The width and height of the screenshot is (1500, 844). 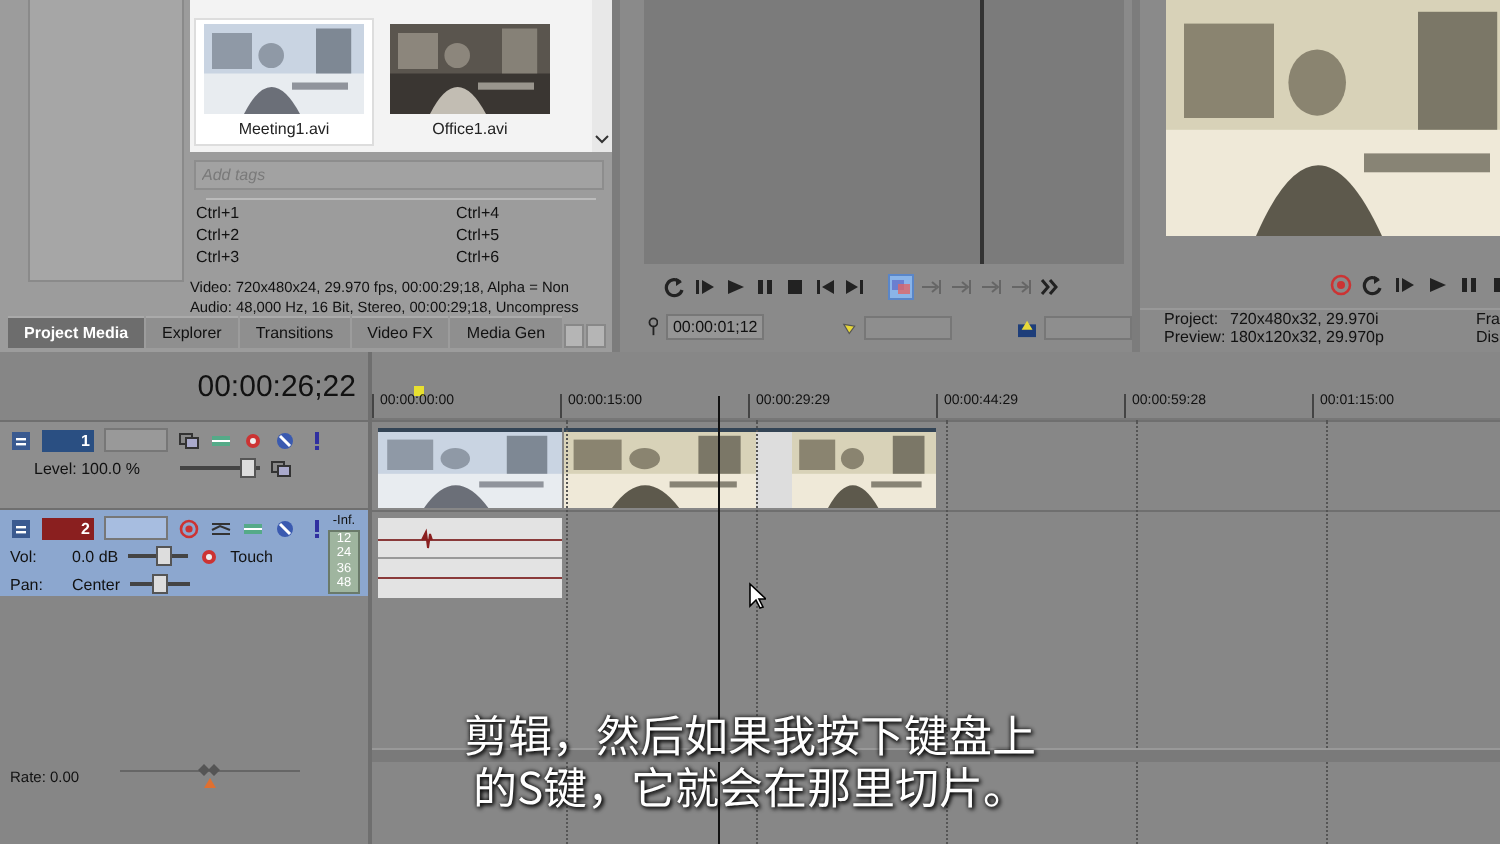 What do you see at coordinates (750, 786) in the screenshot?
I see `subtitle: 的S键，它就会在那里切片。` at bounding box center [750, 786].